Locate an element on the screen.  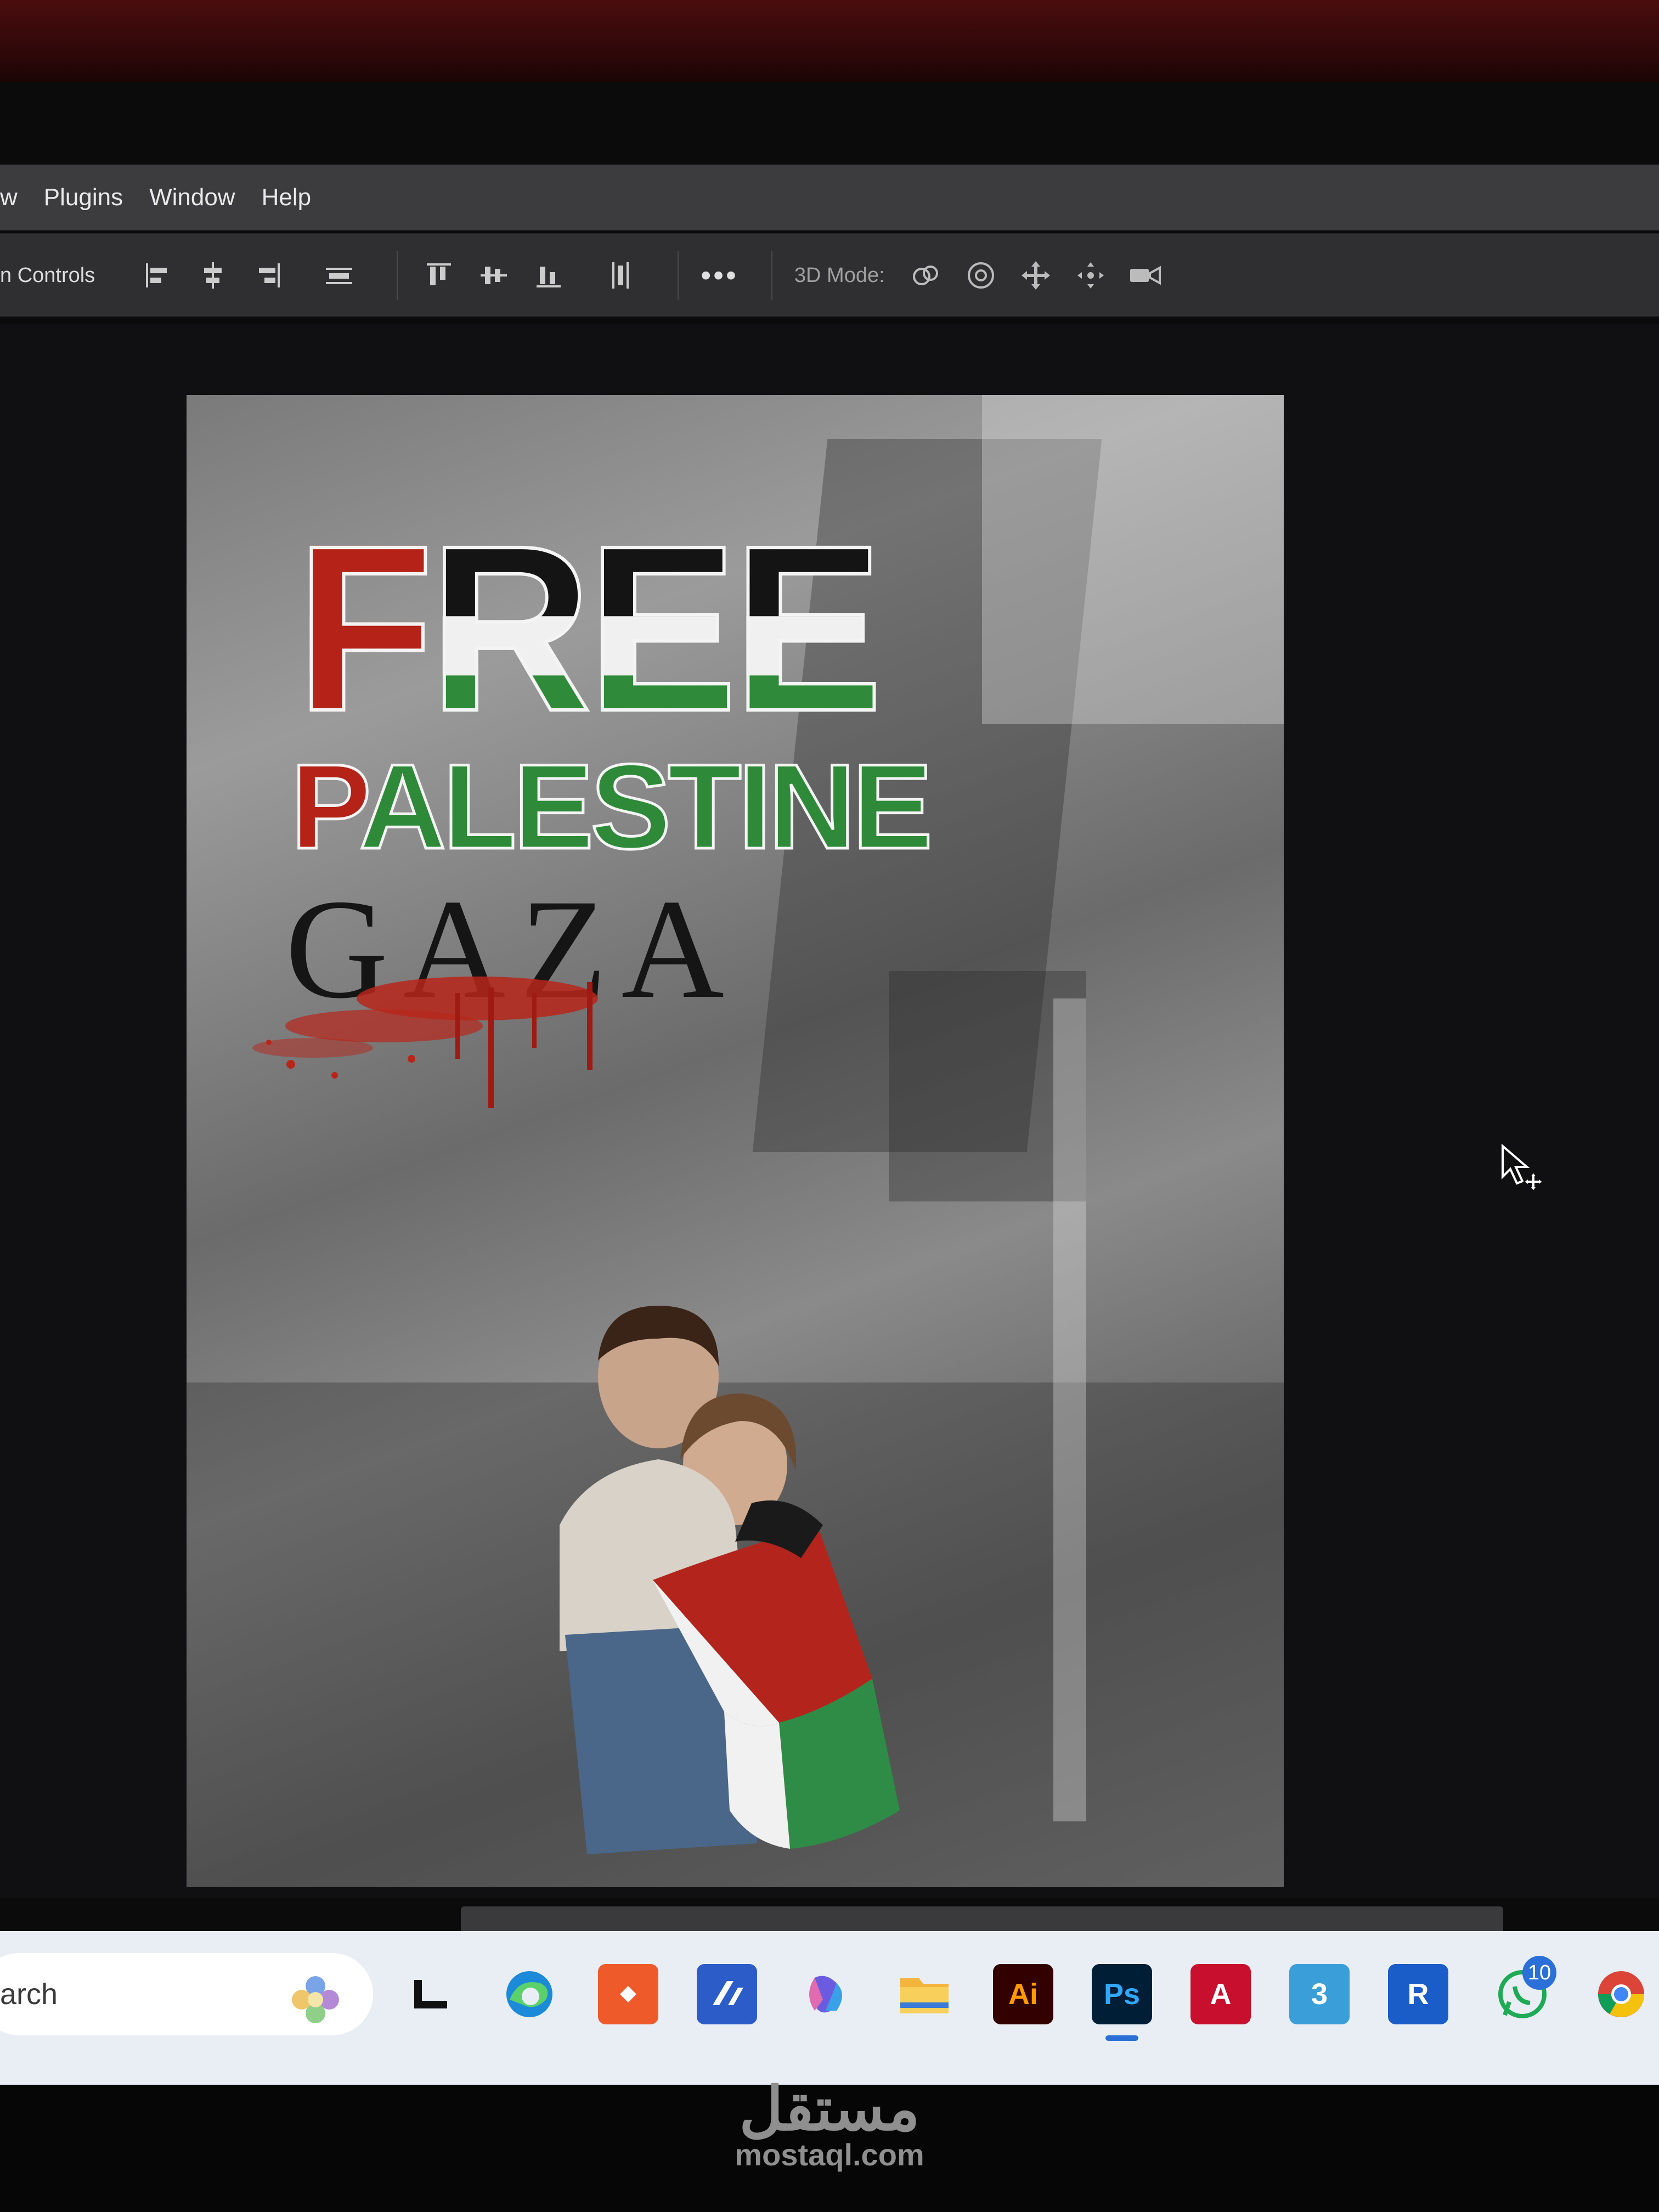
edge-icon is located at coordinates (529, 1994).